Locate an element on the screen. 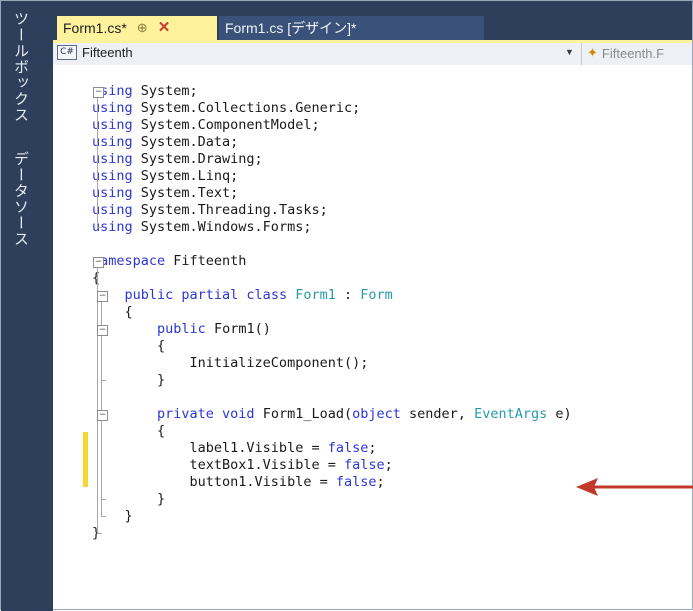 This screenshot has width=693, height=611. navbar-divider is located at coordinates (581, 54).